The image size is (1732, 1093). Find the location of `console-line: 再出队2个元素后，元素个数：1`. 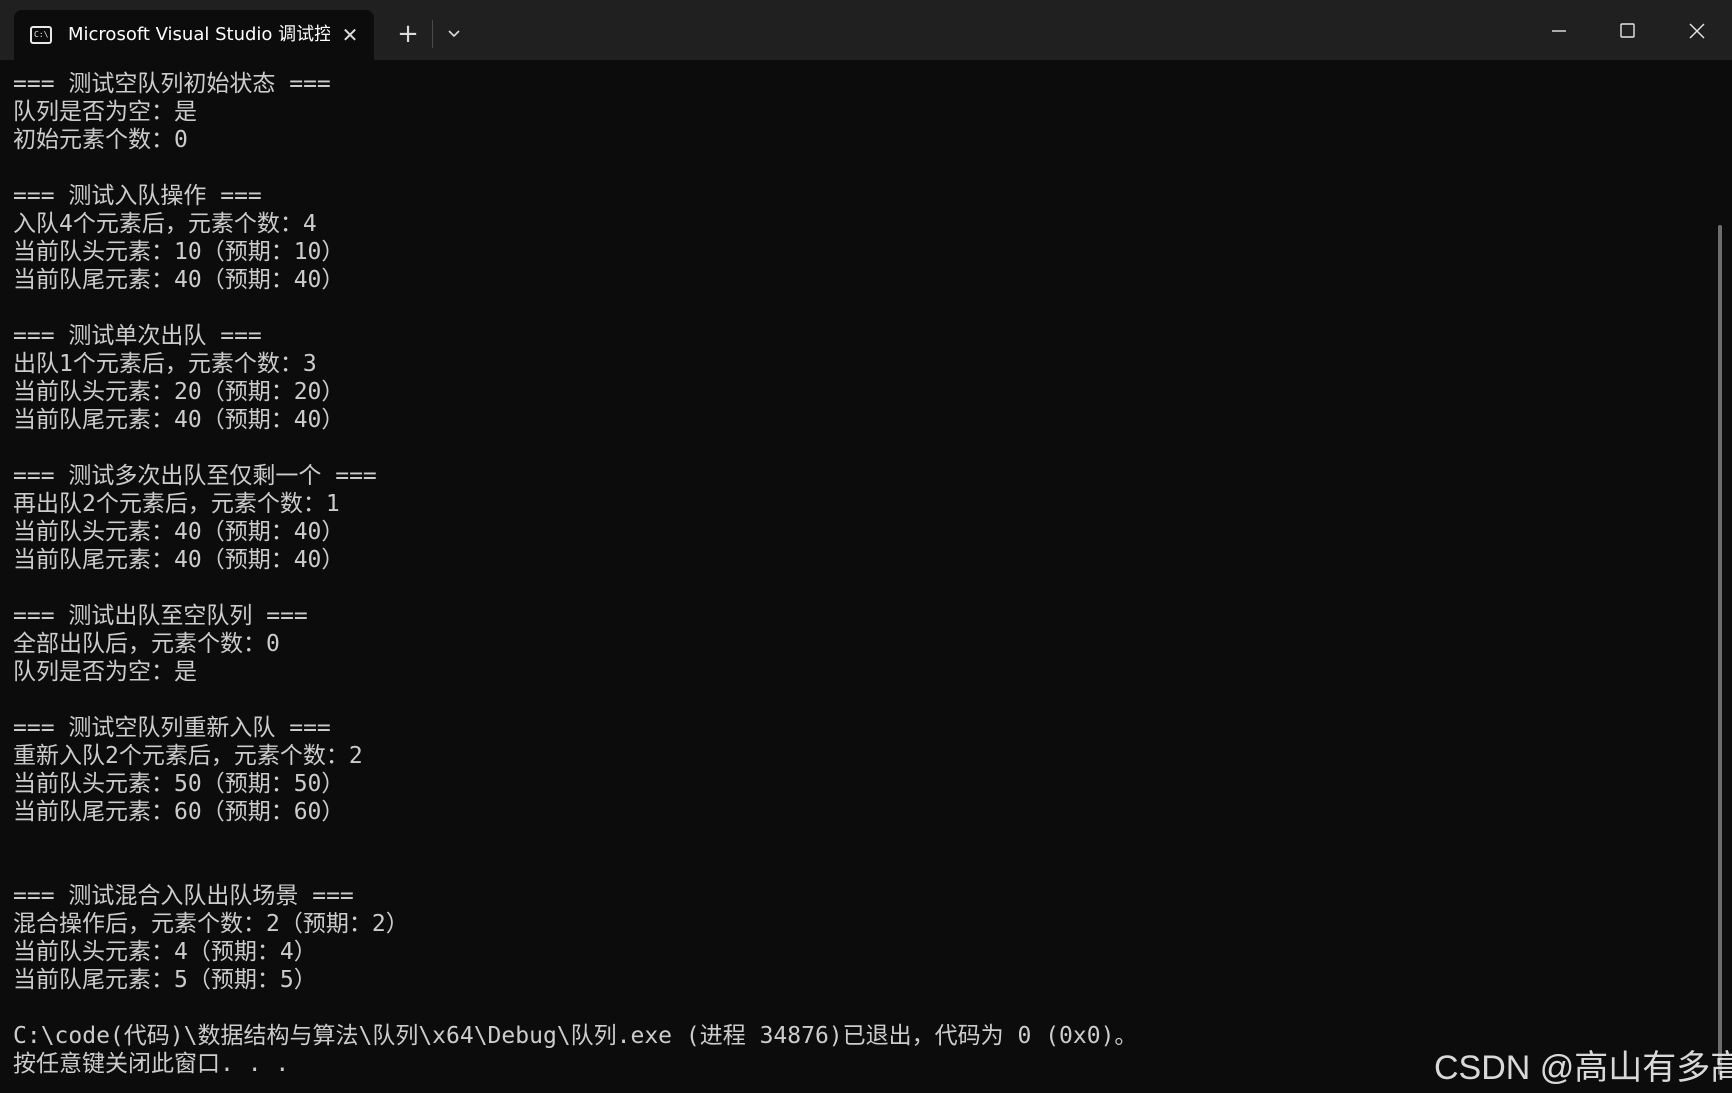

console-line: 再出队2个元素后，元素个数：1 is located at coordinates (176, 504).